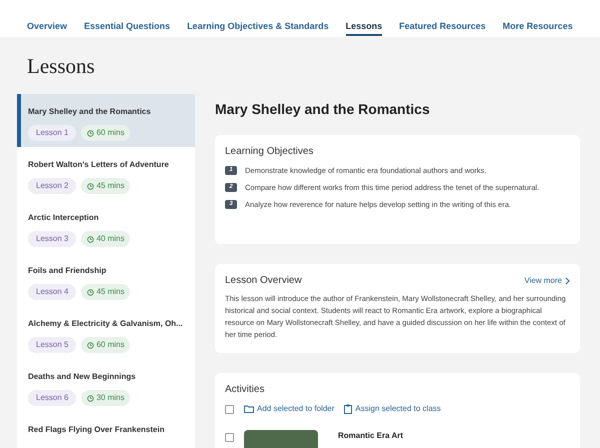 The image size is (600, 448). What do you see at coordinates (364, 28) in the screenshot?
I see `nav-tab: Lessons` at bounding box center [364, 28].